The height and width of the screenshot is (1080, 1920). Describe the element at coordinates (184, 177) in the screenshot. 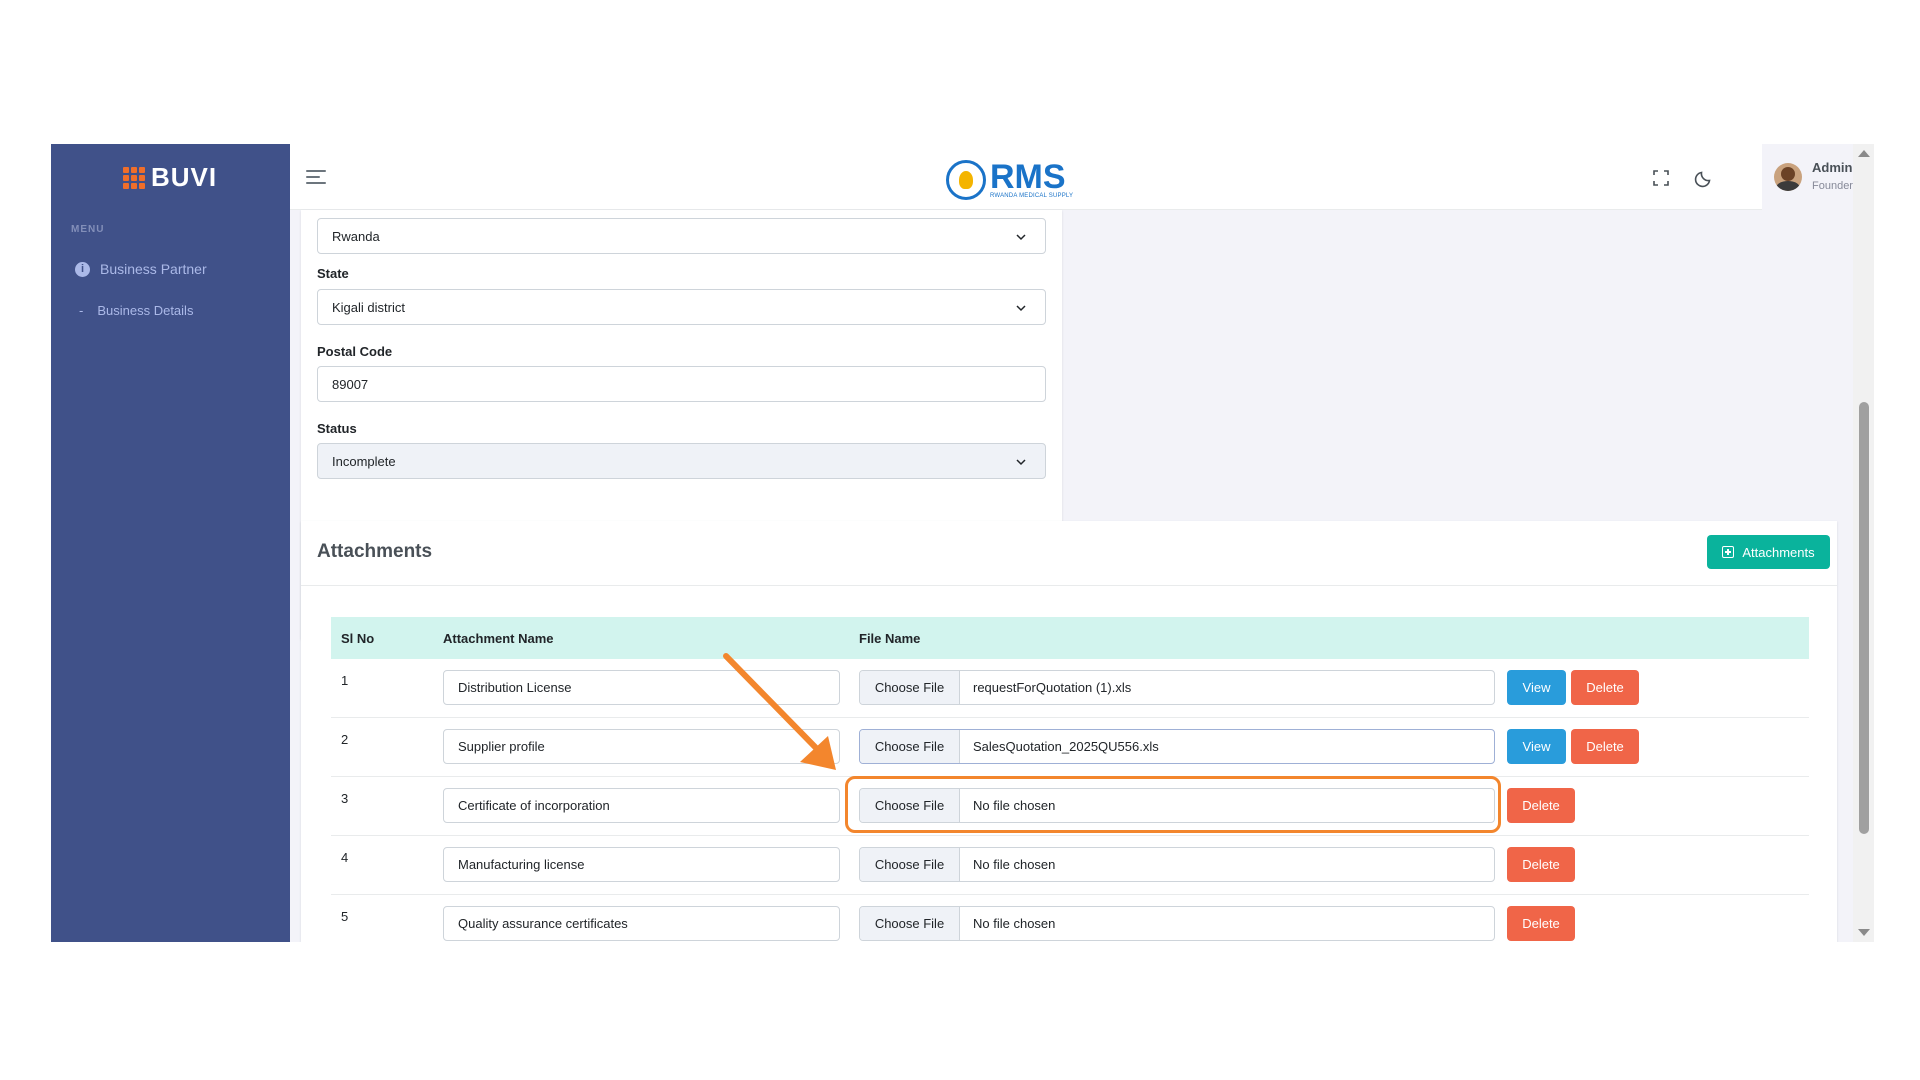

I see `logo-text: BUVI` at that location.